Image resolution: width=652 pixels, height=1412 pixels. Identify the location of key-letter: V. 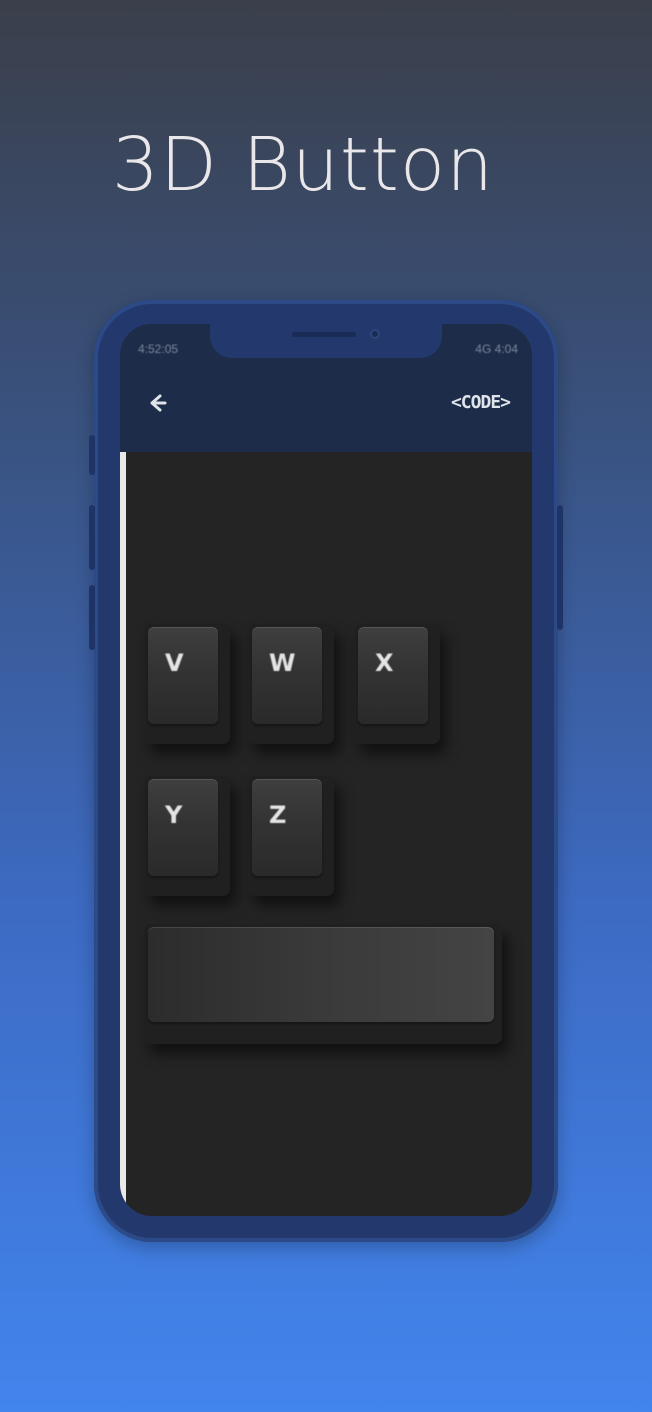
(174, 663).